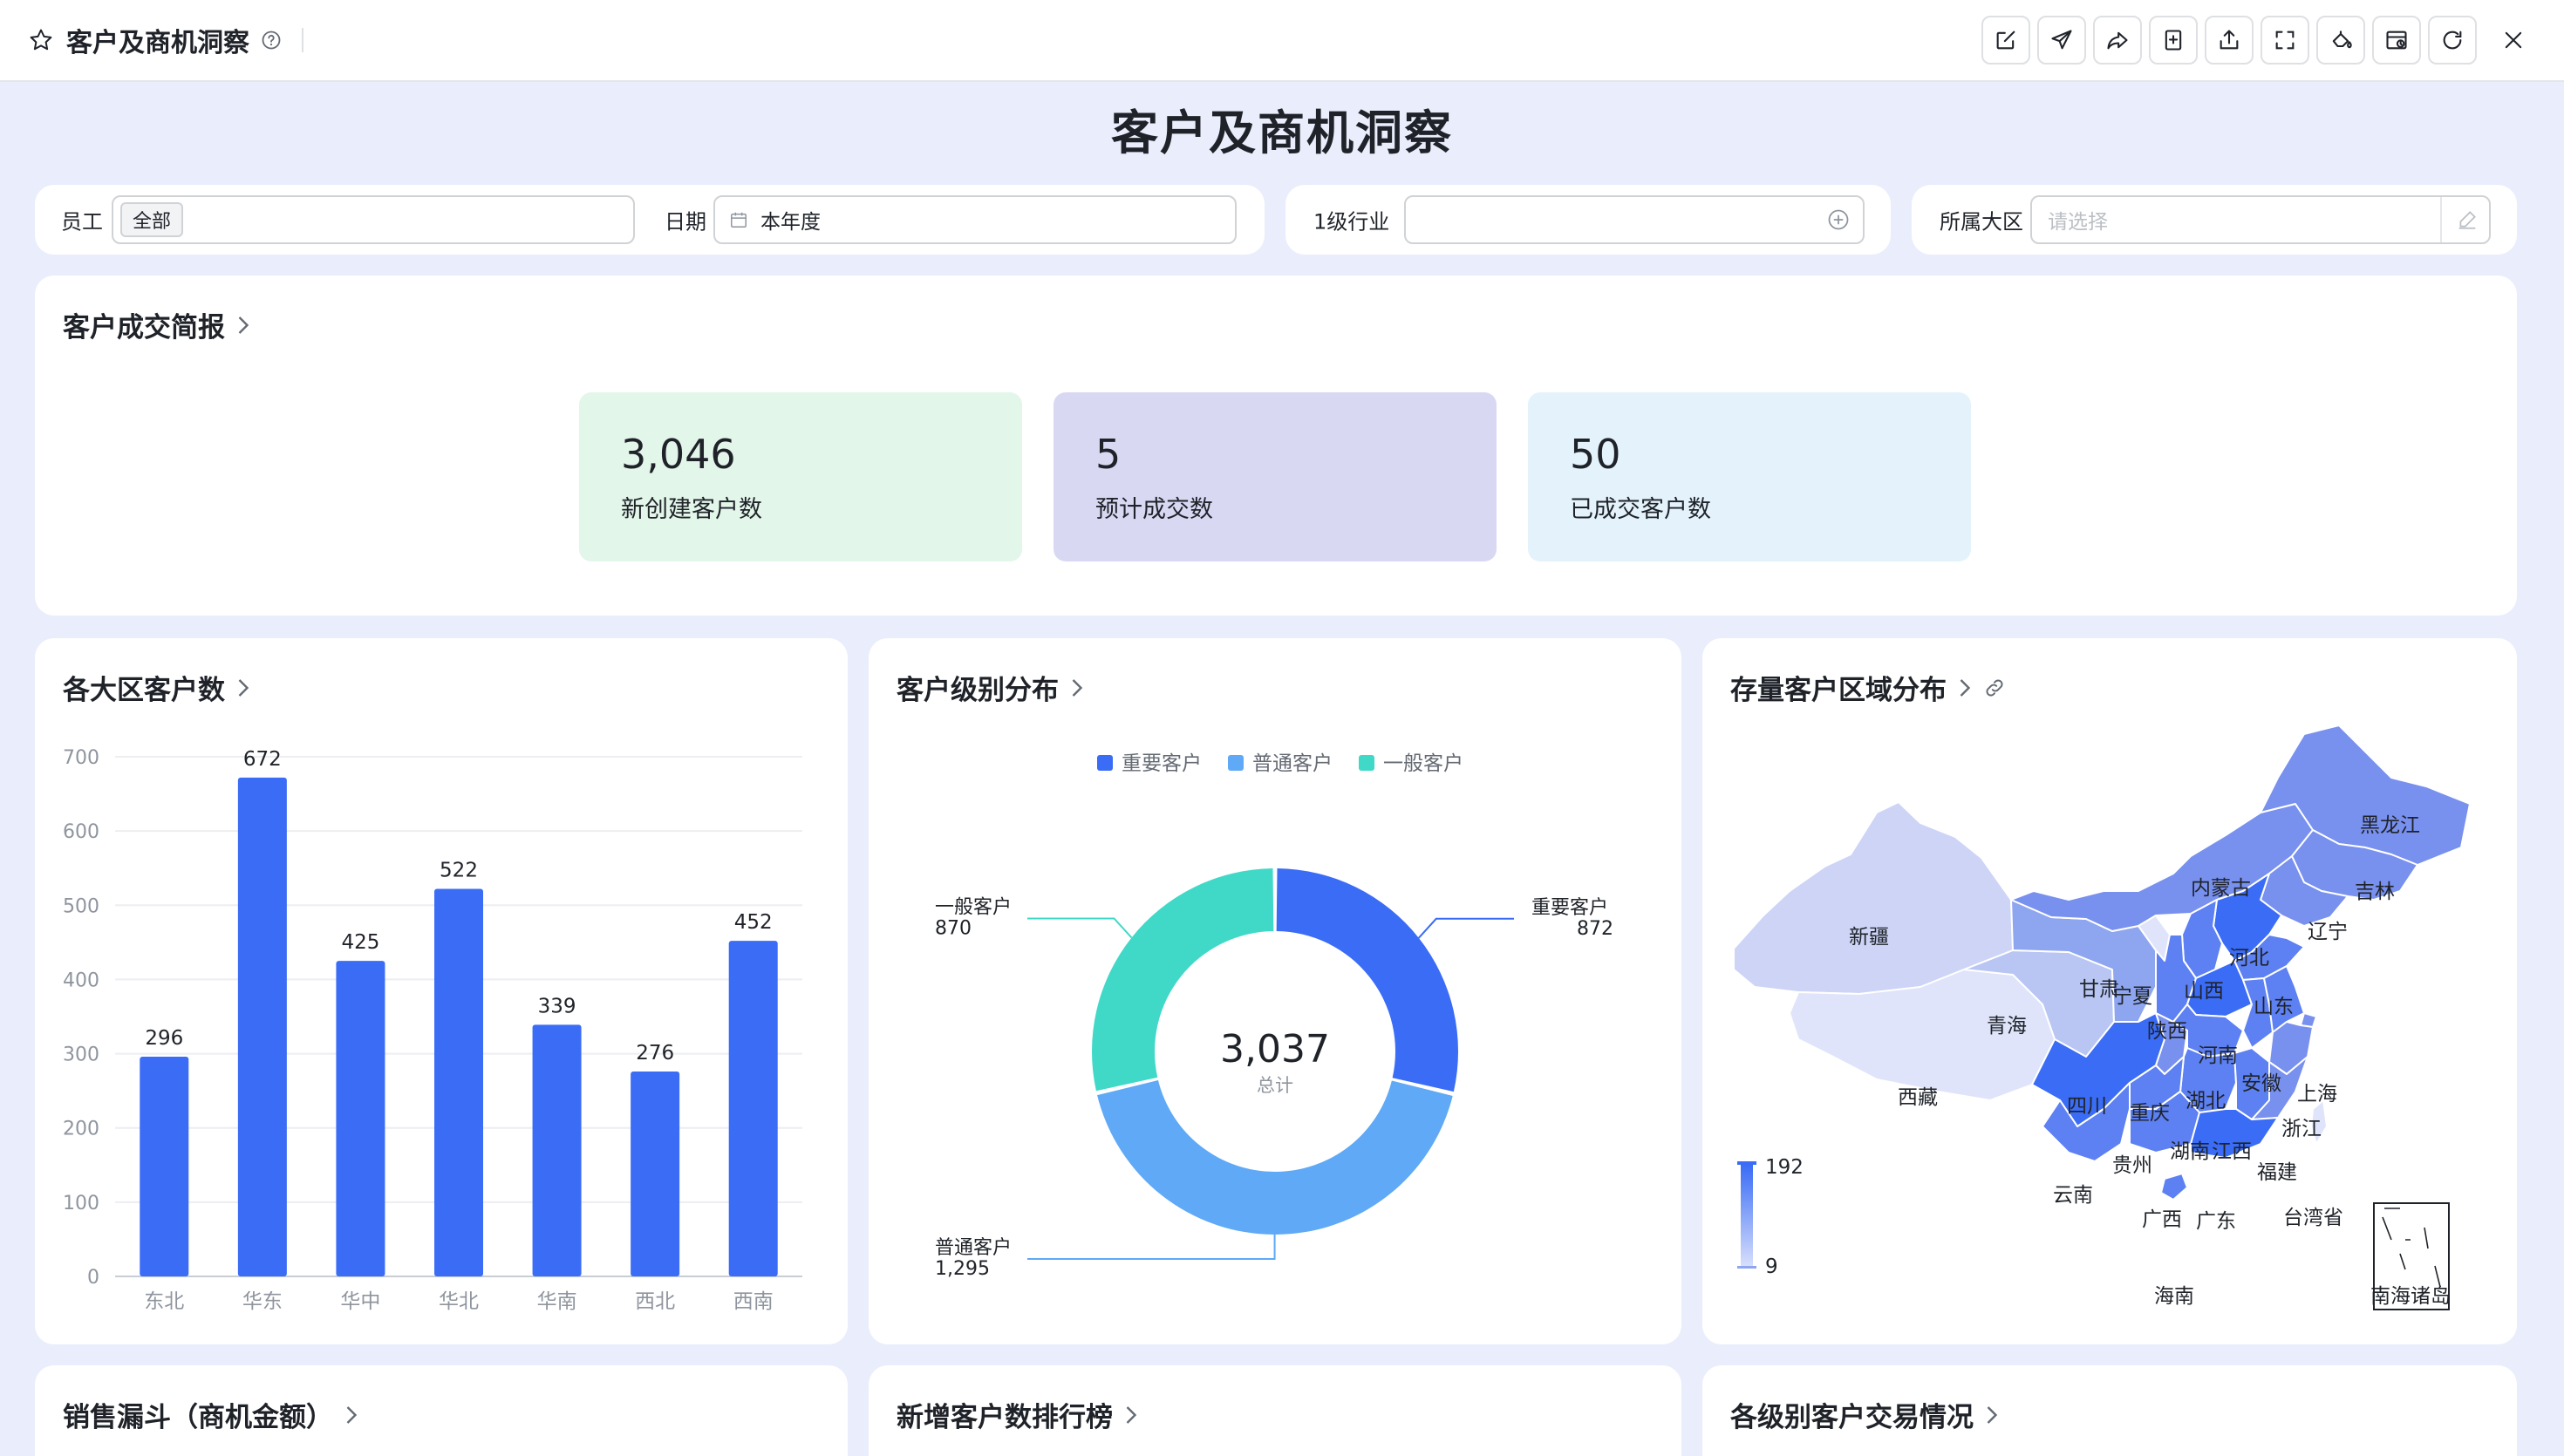  I want to click on x-tick-label: 华中, so click(360, 1301).